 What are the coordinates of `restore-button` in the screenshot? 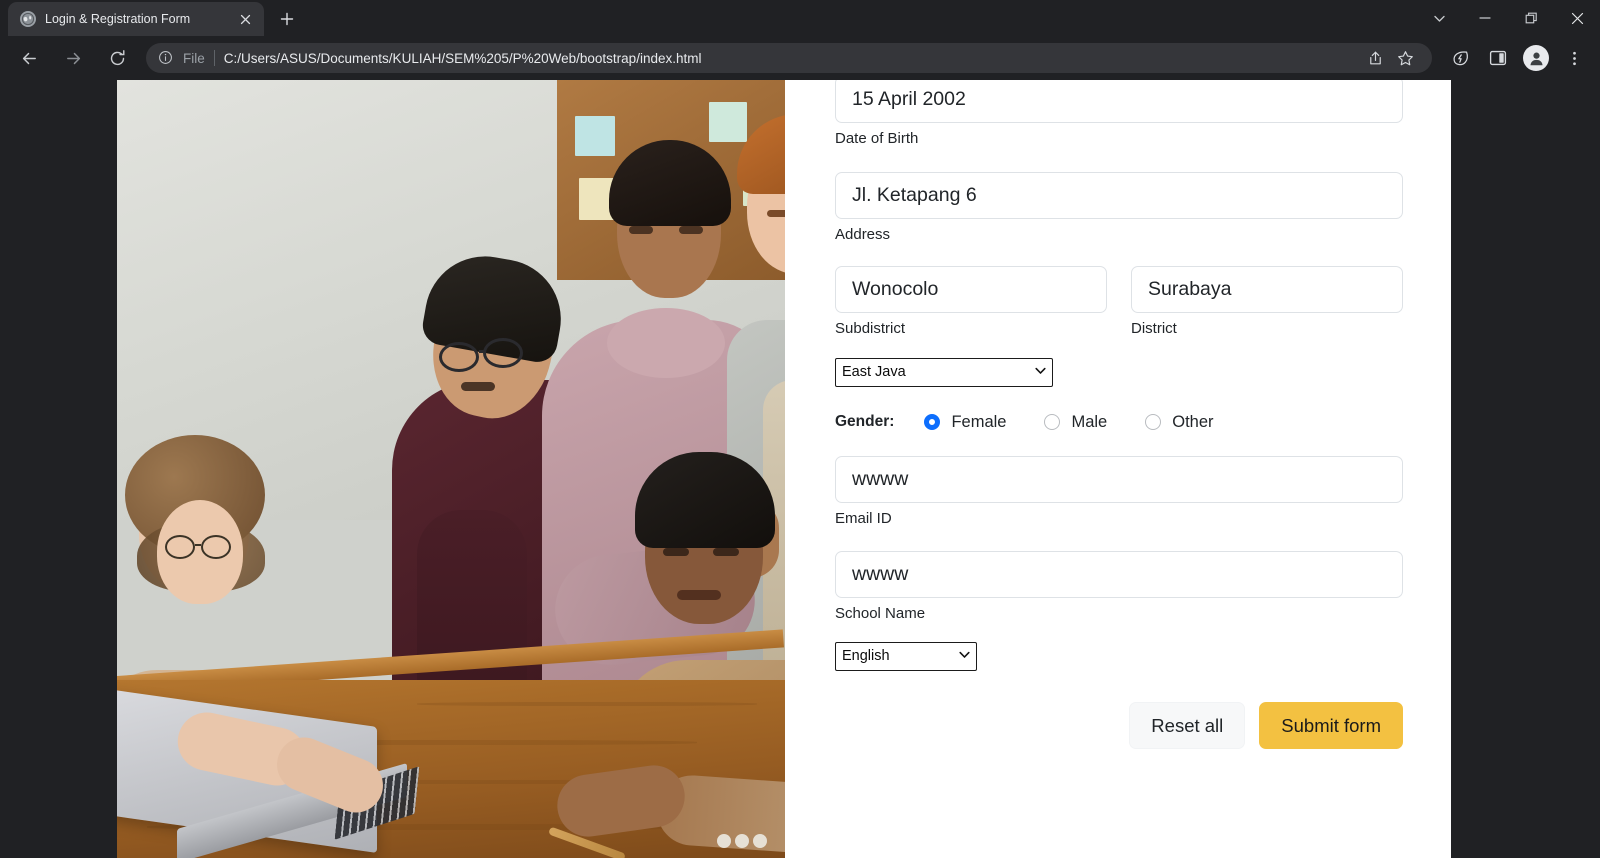 It's located at (1531, 18).